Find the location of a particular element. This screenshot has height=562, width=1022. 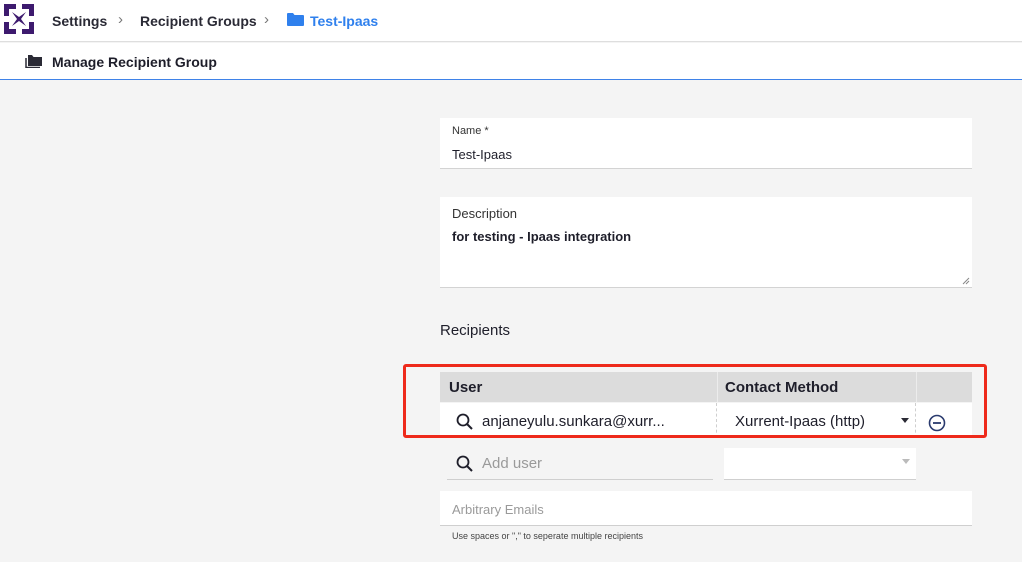

add-contact-method-select is located at coordinates (820, 464).